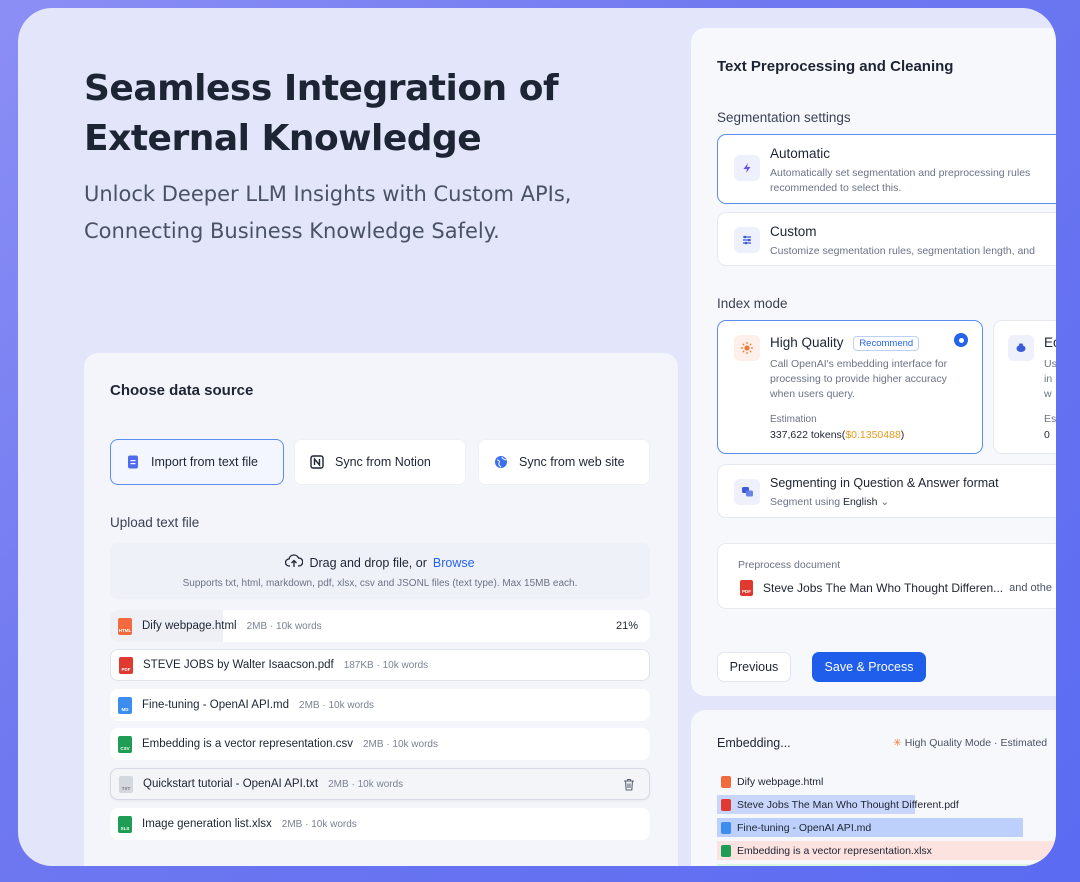 This screenshot has height=882, width=1080. I want to click on file-name: Image generation list.xlsx, so click(207, 824).